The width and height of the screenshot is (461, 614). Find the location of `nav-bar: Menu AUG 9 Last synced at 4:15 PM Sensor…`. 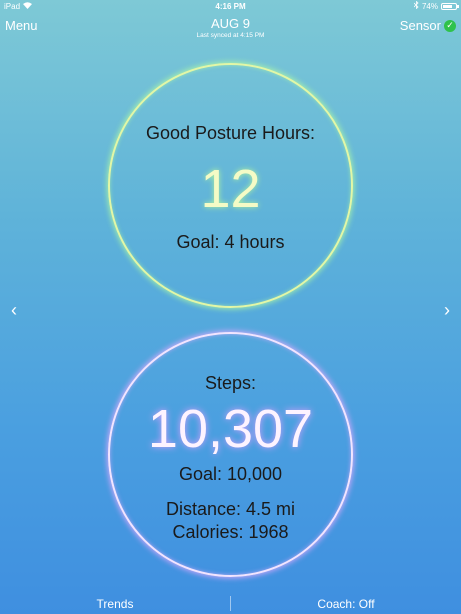

nav-bar: Menu AUG 9 Last synced at 4:15 PM Sensor… is located at coordinates (230, 29).